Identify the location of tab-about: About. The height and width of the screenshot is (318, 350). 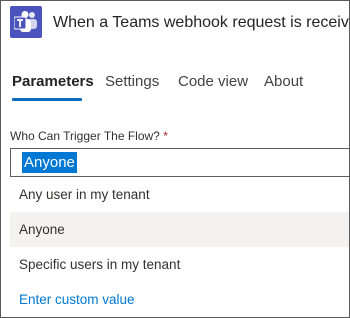
(283, 81).